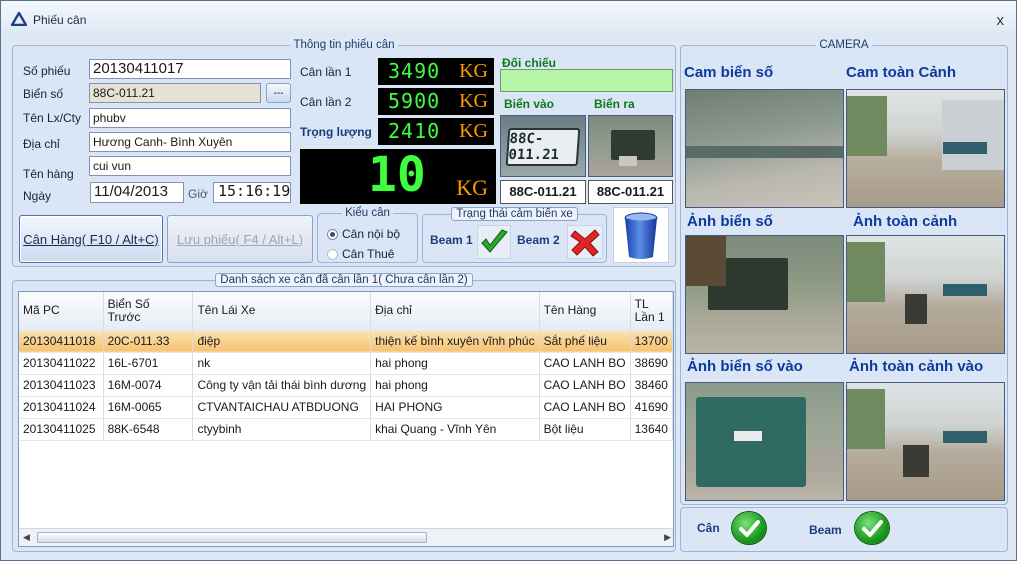 The image size is (1017, 561). What do you see at coordinates (148, 429) in the screenshot?
I see `table-cell: 88K-6548` at bounding box center [148, 429].